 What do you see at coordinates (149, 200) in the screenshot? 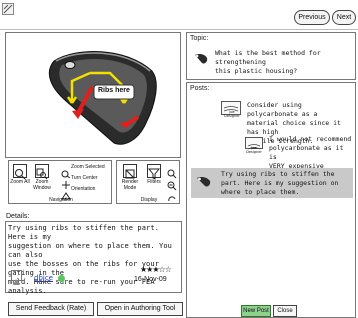
I see `display-group-label: Display` at bounding box center [149, 200].